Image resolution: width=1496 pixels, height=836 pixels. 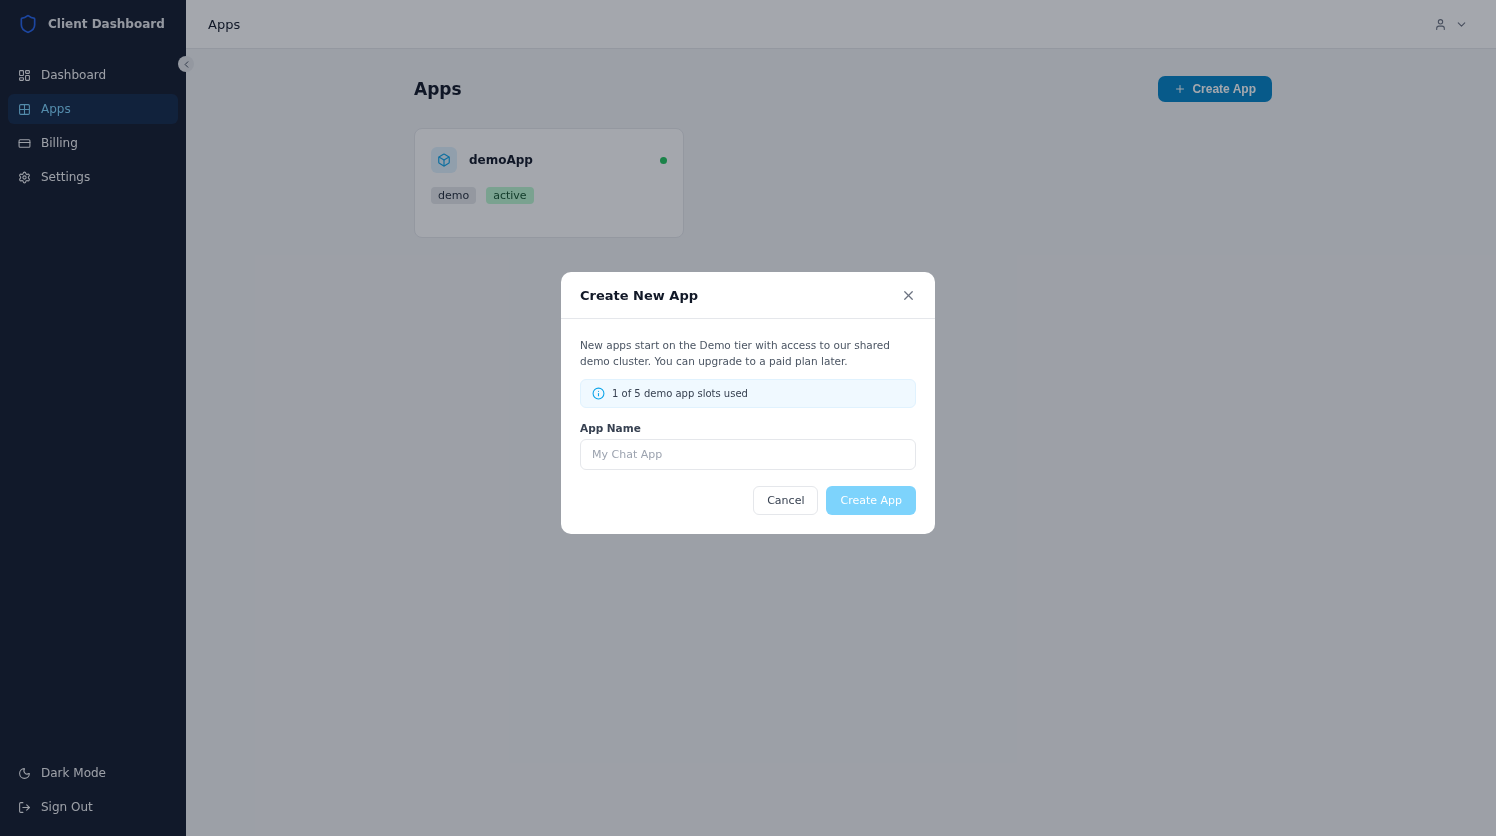 What do you see at coordinates (93, 75) in the screenshot?
I see `nav-item: Dashboard` at bounding box center [93, 75].